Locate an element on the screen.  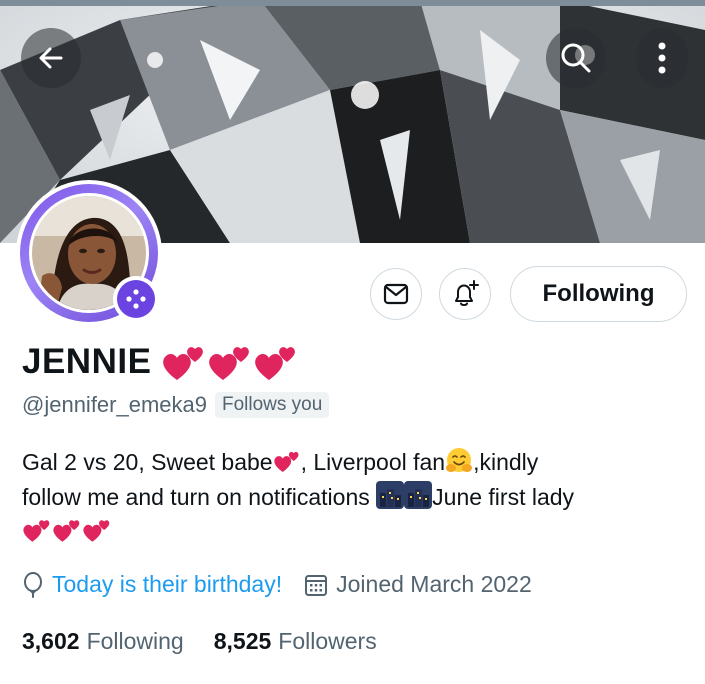
follows-you-badge: Follows you is located at coordinates (272, 405).